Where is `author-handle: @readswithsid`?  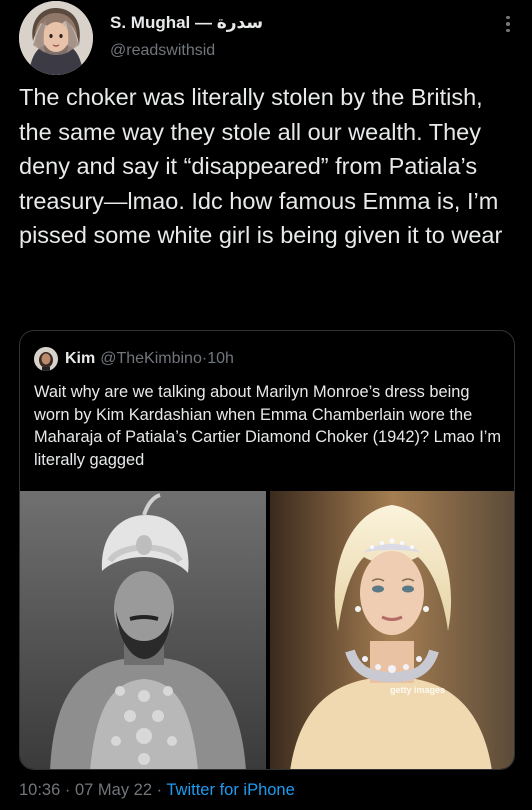 author-handle: @readswithsid is located at coordinates (162, 51).